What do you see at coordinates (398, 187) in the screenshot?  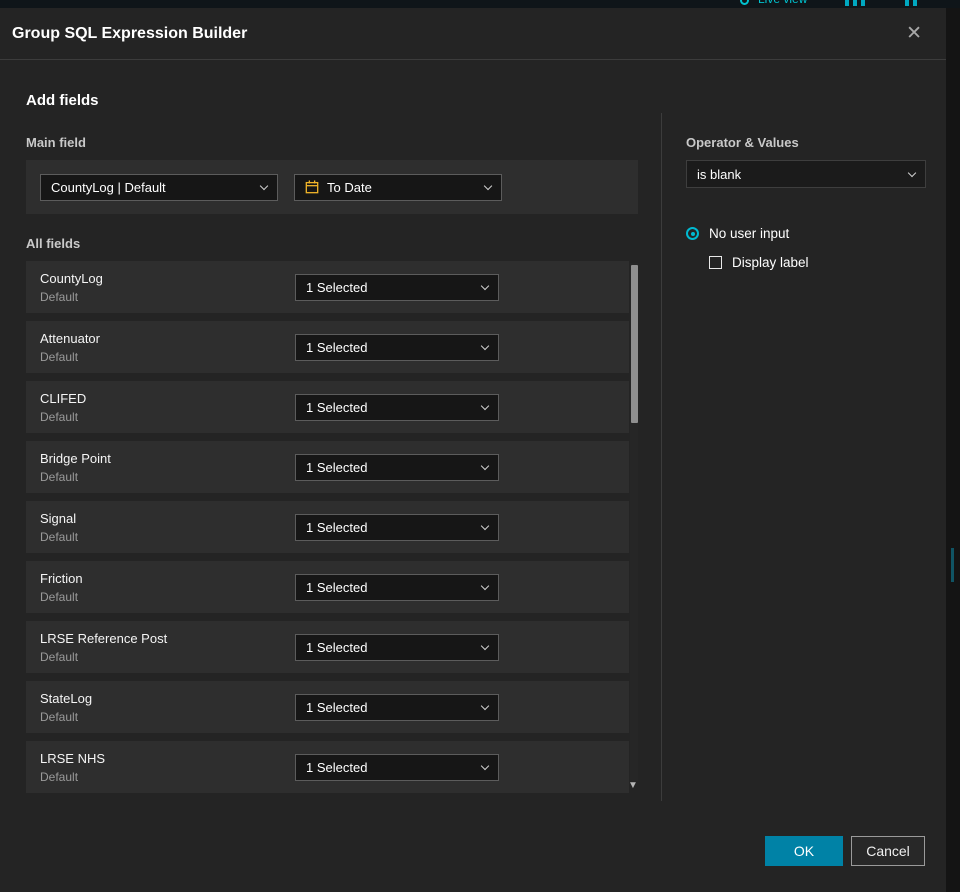 I see `date-part-select: To Date` at bounding box center [398, 187].